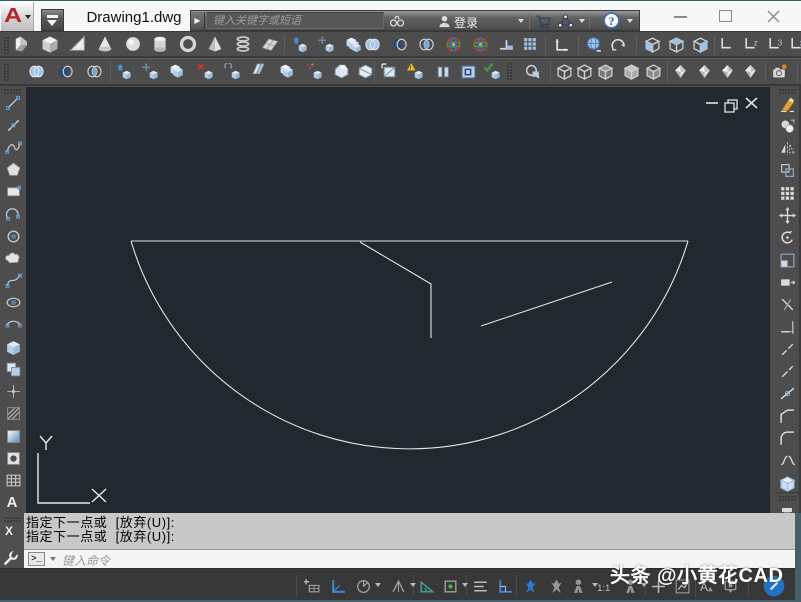  Describe the element at coordinates (780, 43) in the screenshot. I see `svg-text: 3` at that location.